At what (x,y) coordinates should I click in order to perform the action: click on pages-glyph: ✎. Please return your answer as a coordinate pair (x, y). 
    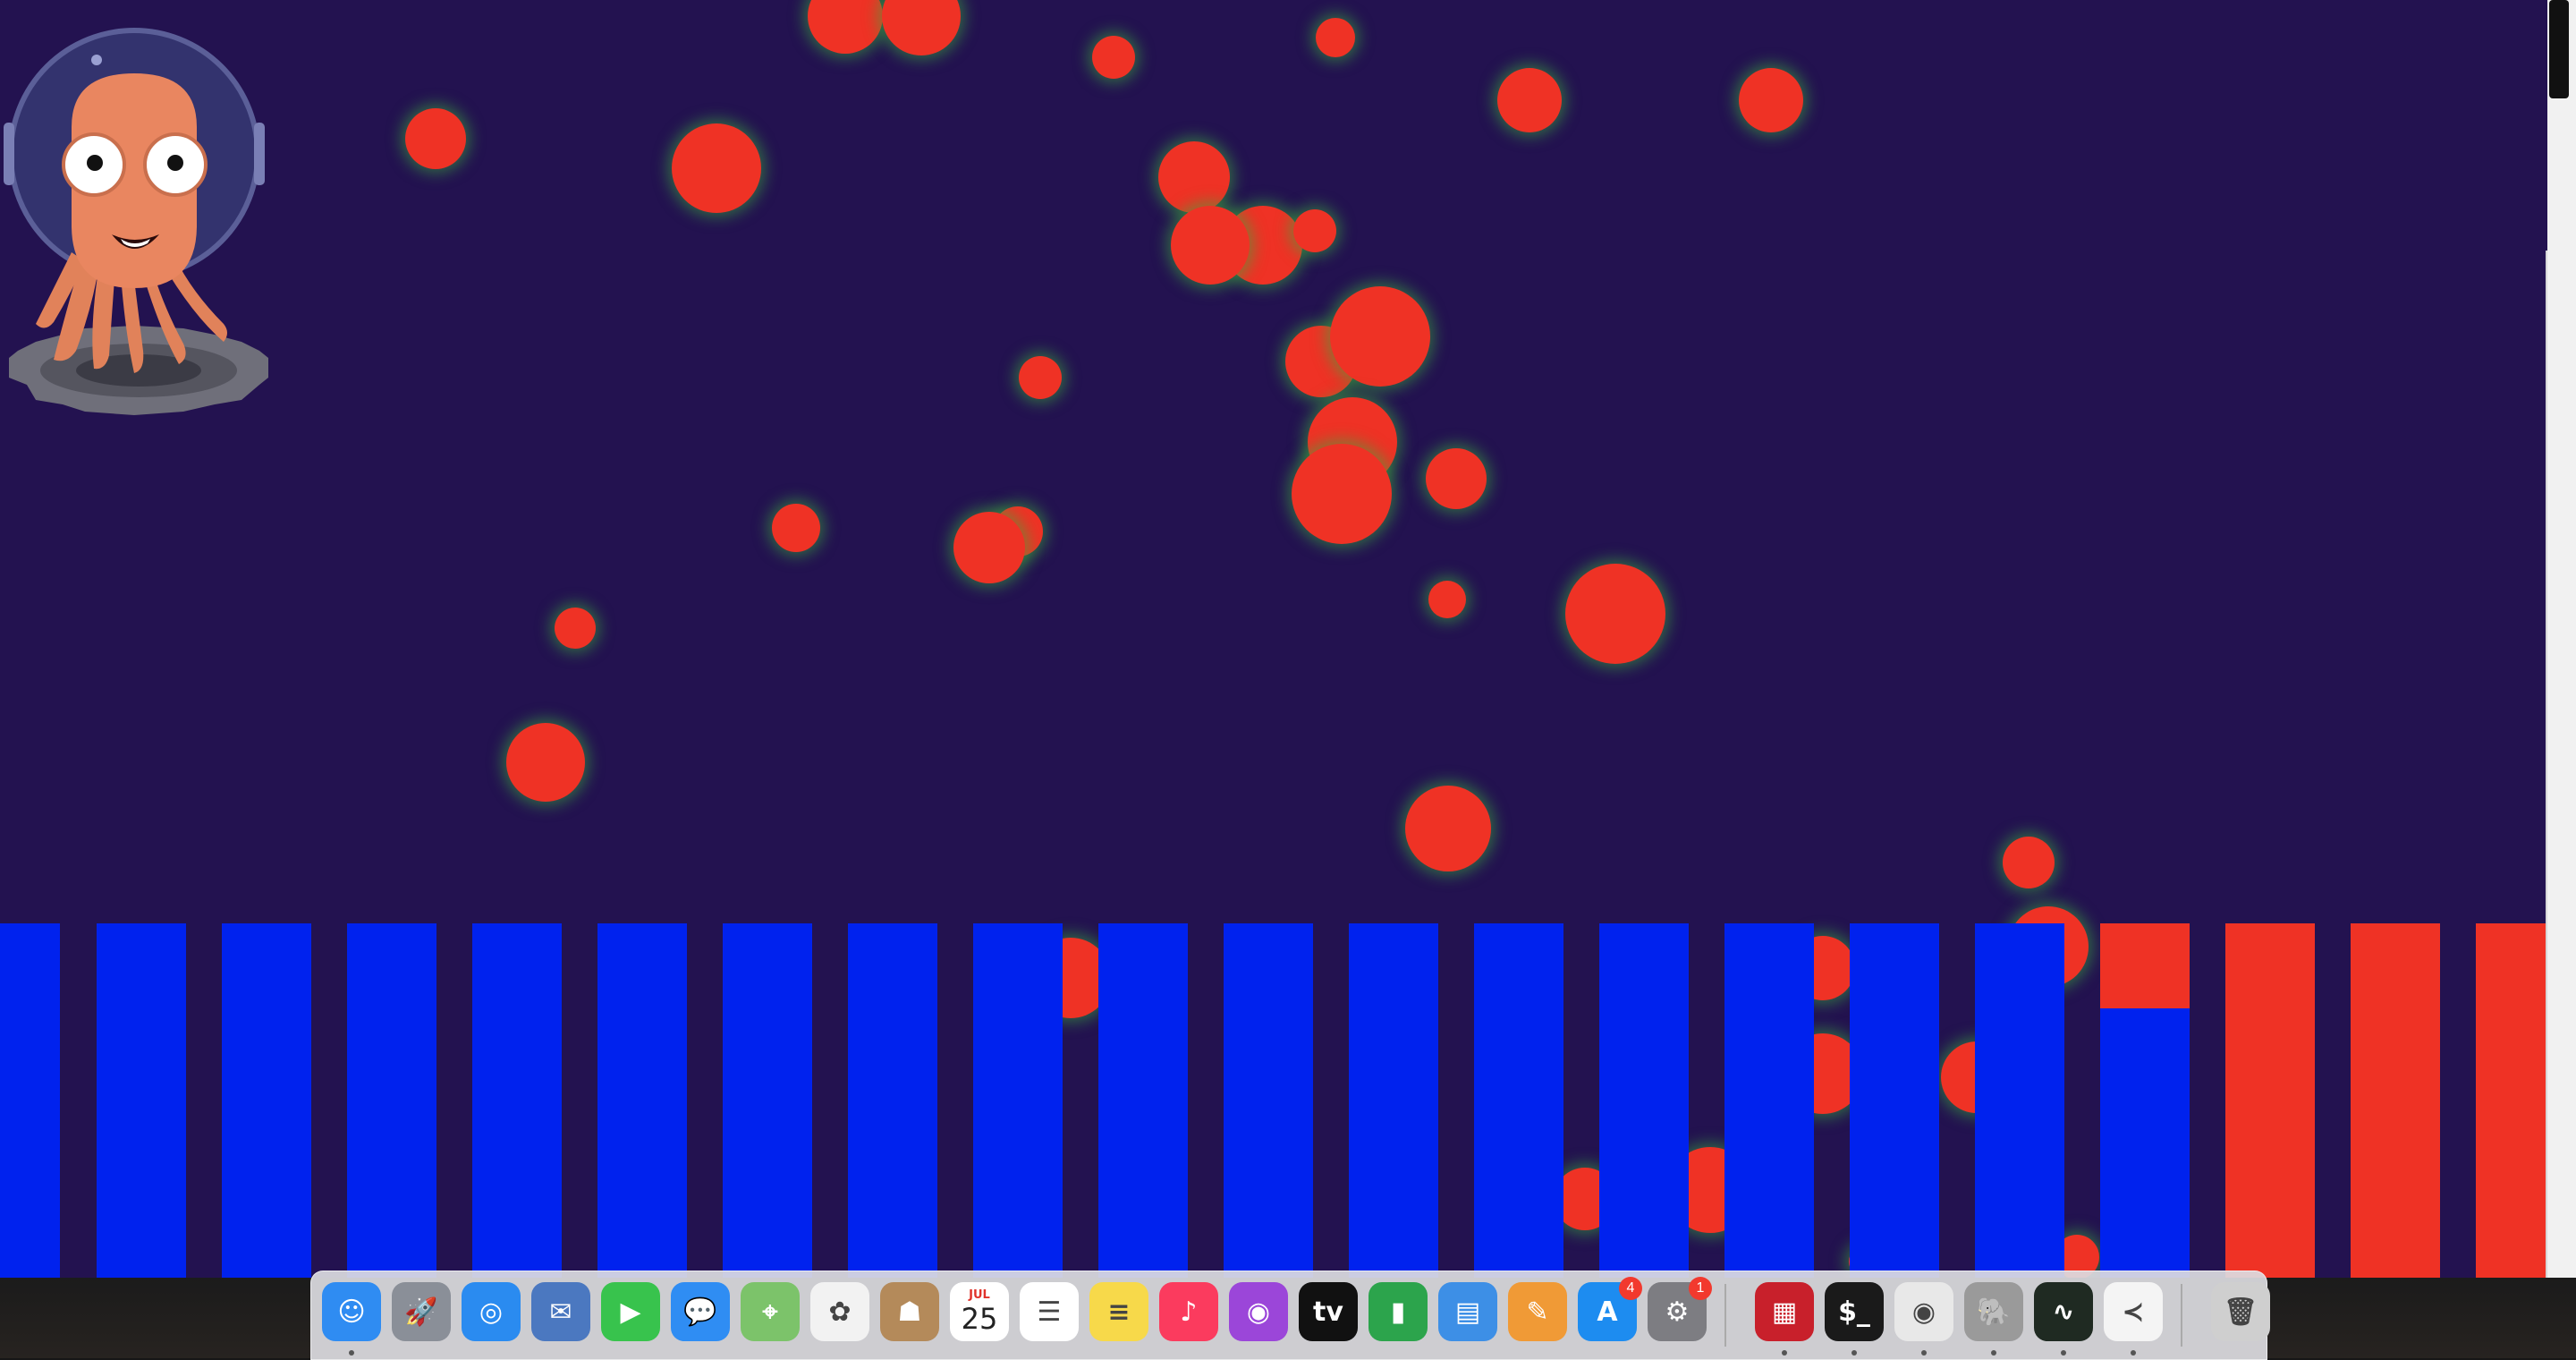
    Looking at the image, I should click on (1537, 1312).